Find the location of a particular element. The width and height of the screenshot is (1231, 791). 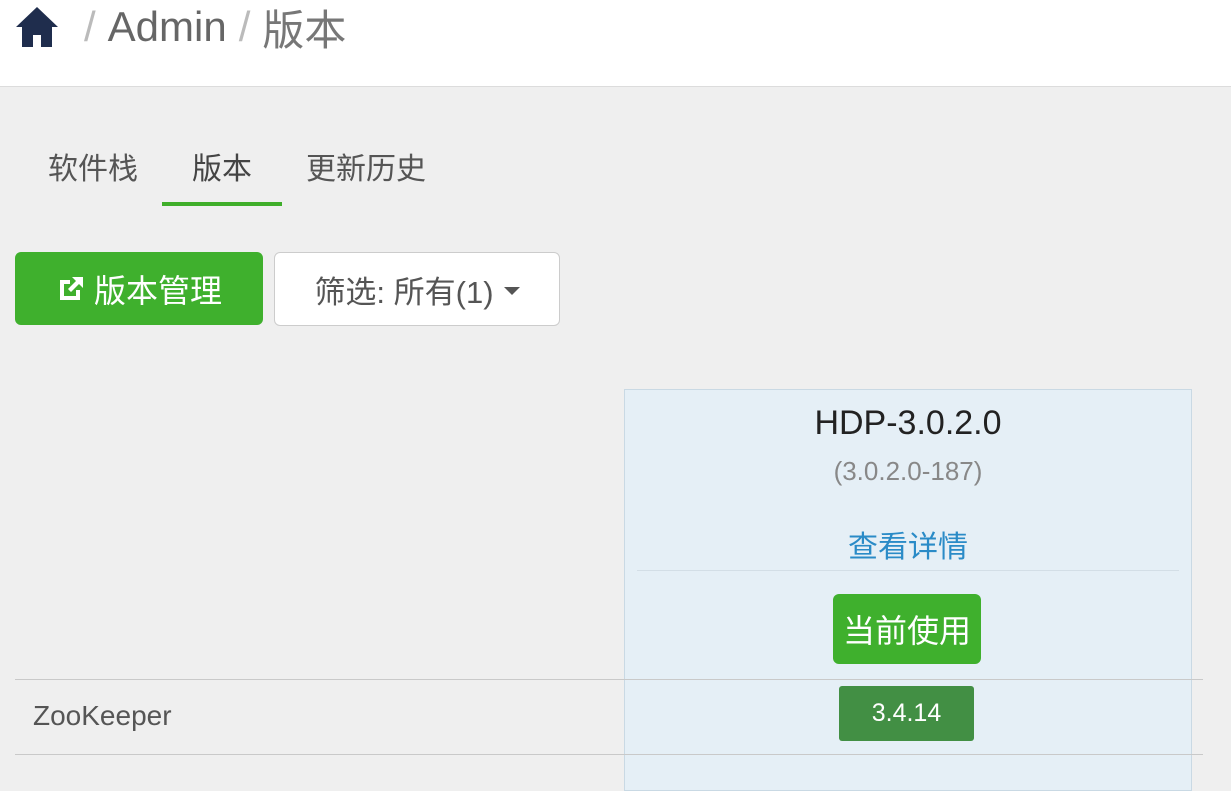

tab-stack: 软件栈 is located at coordinates (92, 172).